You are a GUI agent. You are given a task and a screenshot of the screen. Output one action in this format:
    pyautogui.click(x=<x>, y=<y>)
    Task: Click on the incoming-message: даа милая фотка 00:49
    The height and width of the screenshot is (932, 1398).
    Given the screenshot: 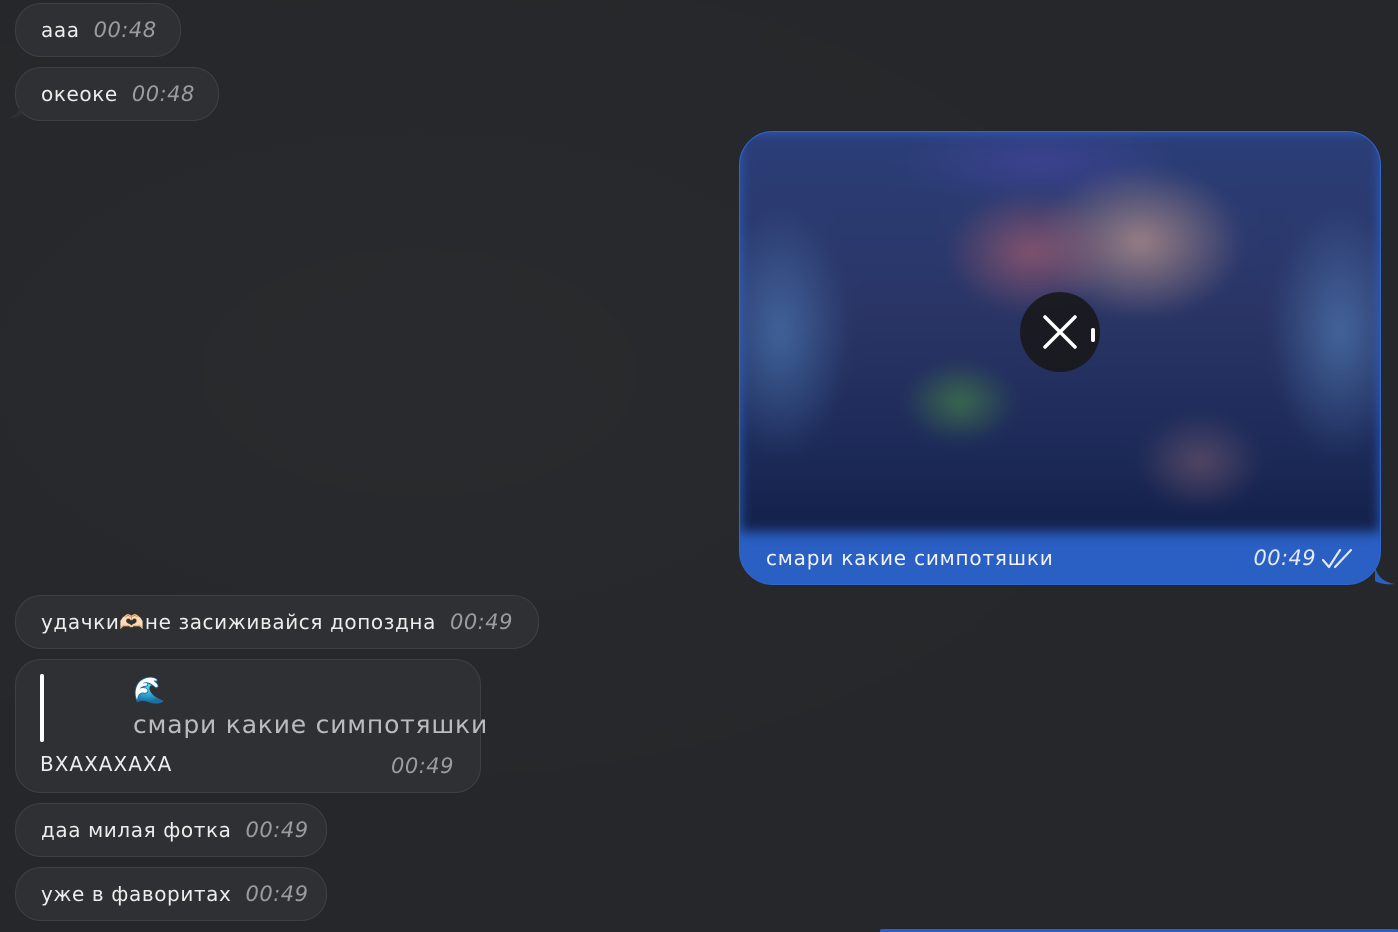 What is the action you would take?
    pyautogui.click(x=171, y=830)
    